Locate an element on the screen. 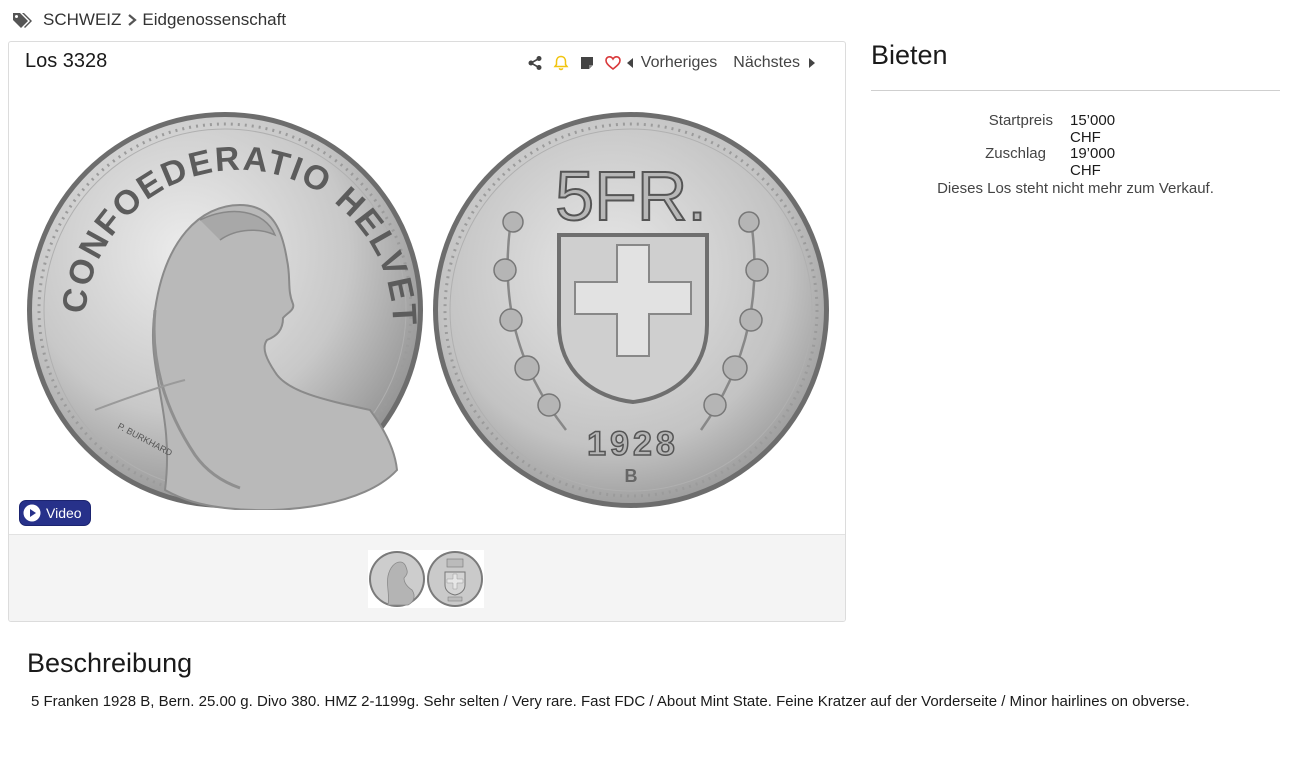  next-label: Nächstes is located at coordinates (766, 62).